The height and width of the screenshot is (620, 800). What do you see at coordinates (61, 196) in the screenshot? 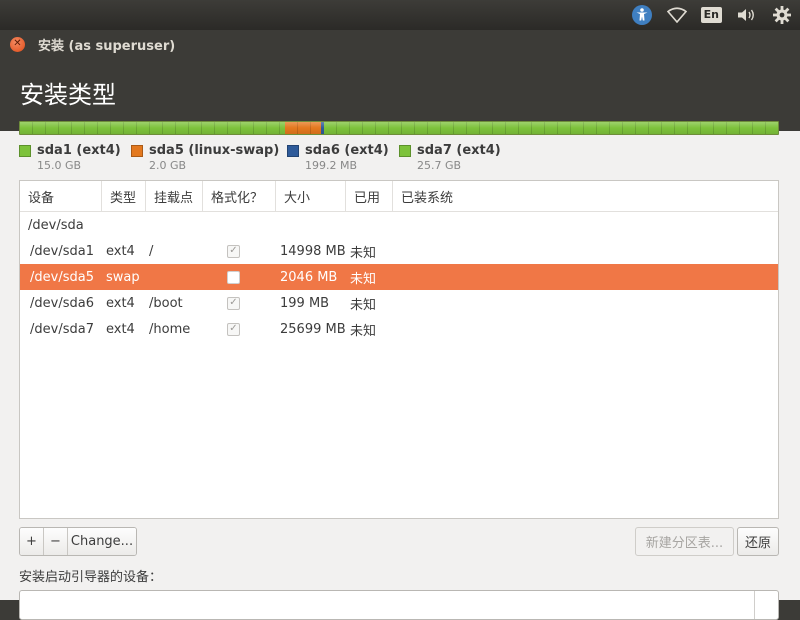
I see `column-header-device: 设备` at bounding box center [61, 196].